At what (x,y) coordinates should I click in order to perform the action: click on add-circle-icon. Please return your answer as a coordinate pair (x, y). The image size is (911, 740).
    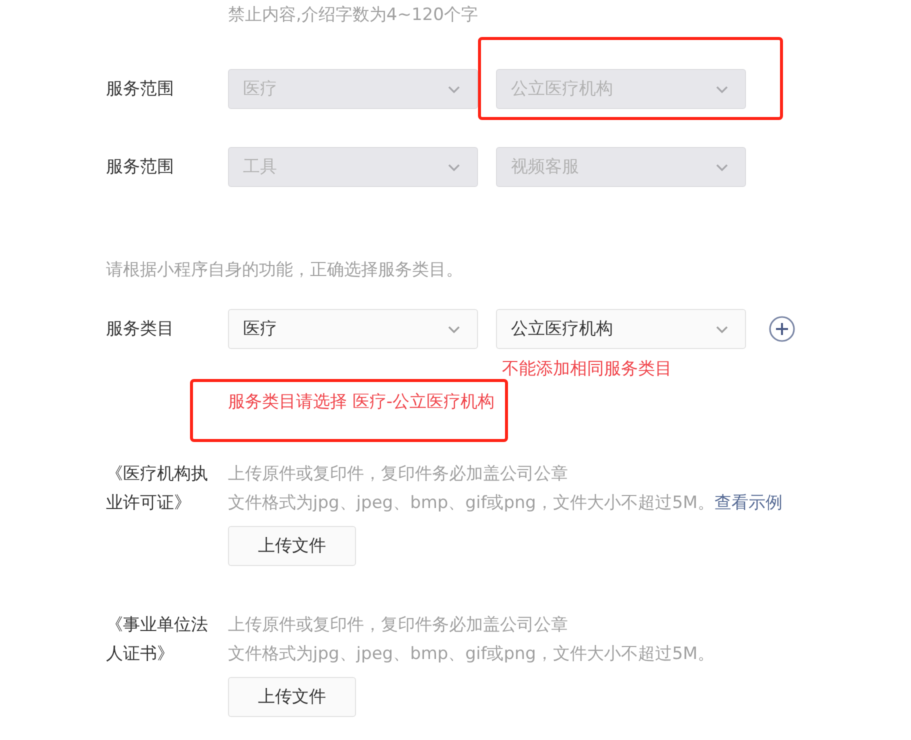
    Looking at the image, I should click on (782, 329).